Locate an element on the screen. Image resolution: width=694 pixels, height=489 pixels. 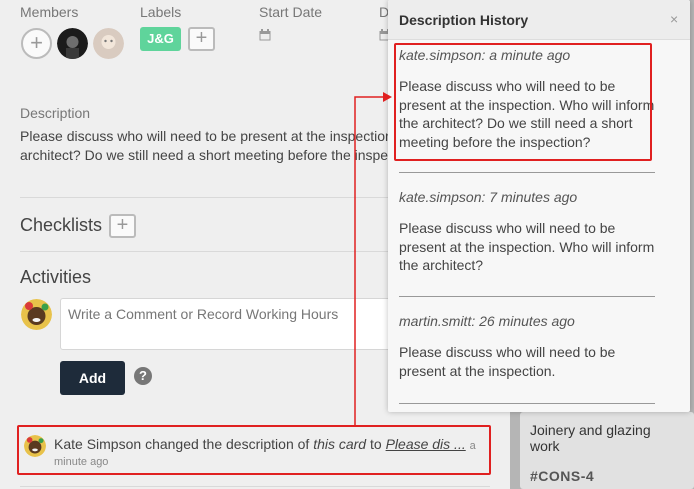
close-icon: × is located at coordinates (674, 19).